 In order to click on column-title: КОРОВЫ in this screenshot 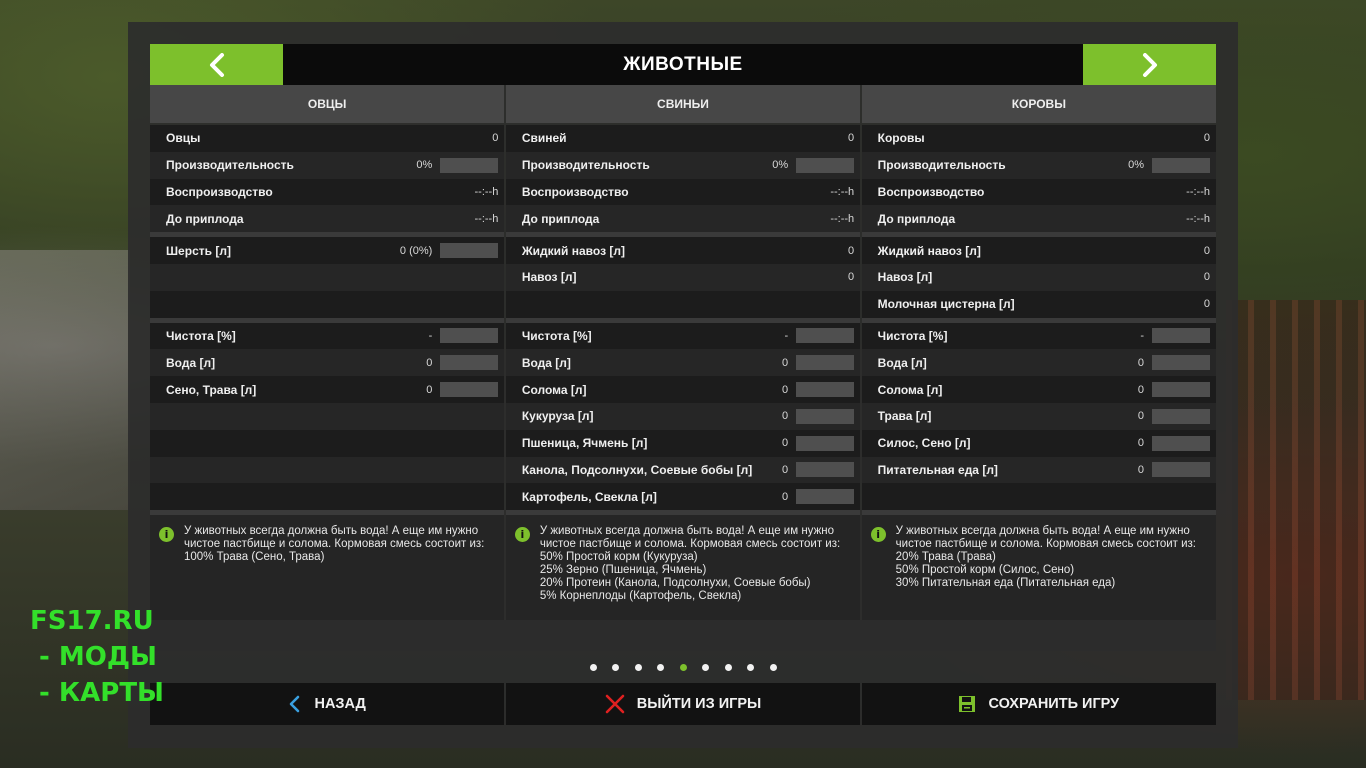, I will do `click(1038, 104)`.